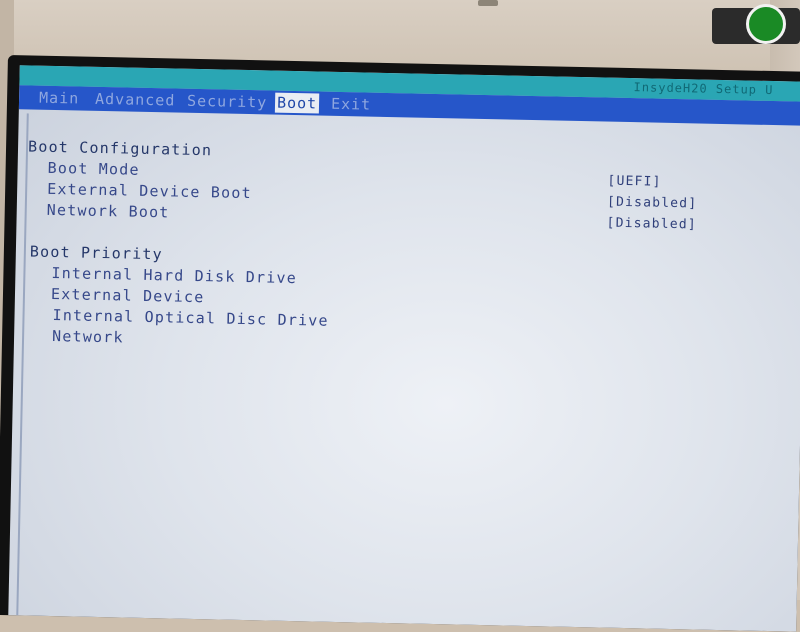 The height and width of the screenshot is (632, 800). Describe the element at coordinates (135, 100) in the screenshot. I see `tab-advanced: Advanced` at that location.